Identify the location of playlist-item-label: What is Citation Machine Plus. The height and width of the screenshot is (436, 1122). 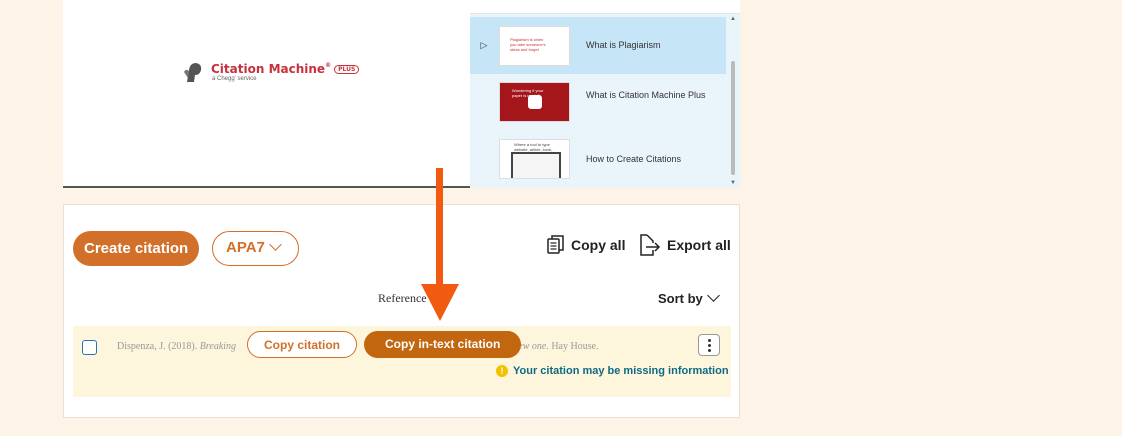
(646, 95).